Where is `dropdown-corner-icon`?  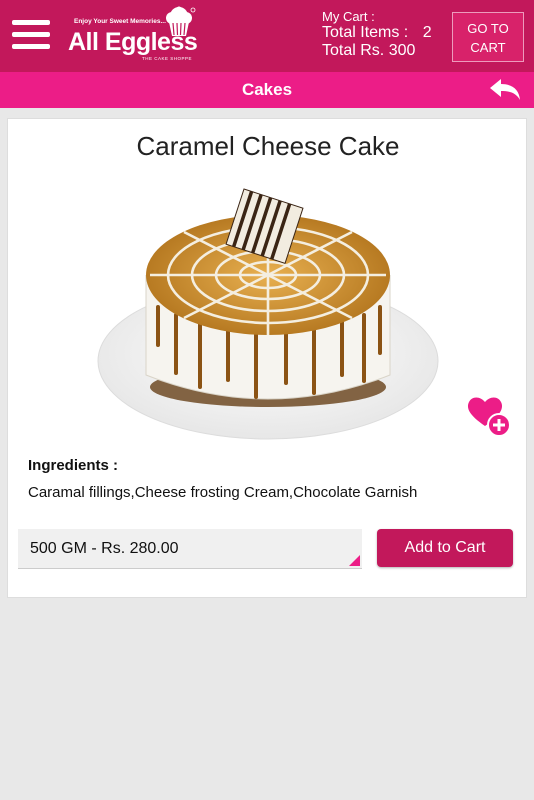 dropdown-corner-icon is located at coordinates (354, 560).